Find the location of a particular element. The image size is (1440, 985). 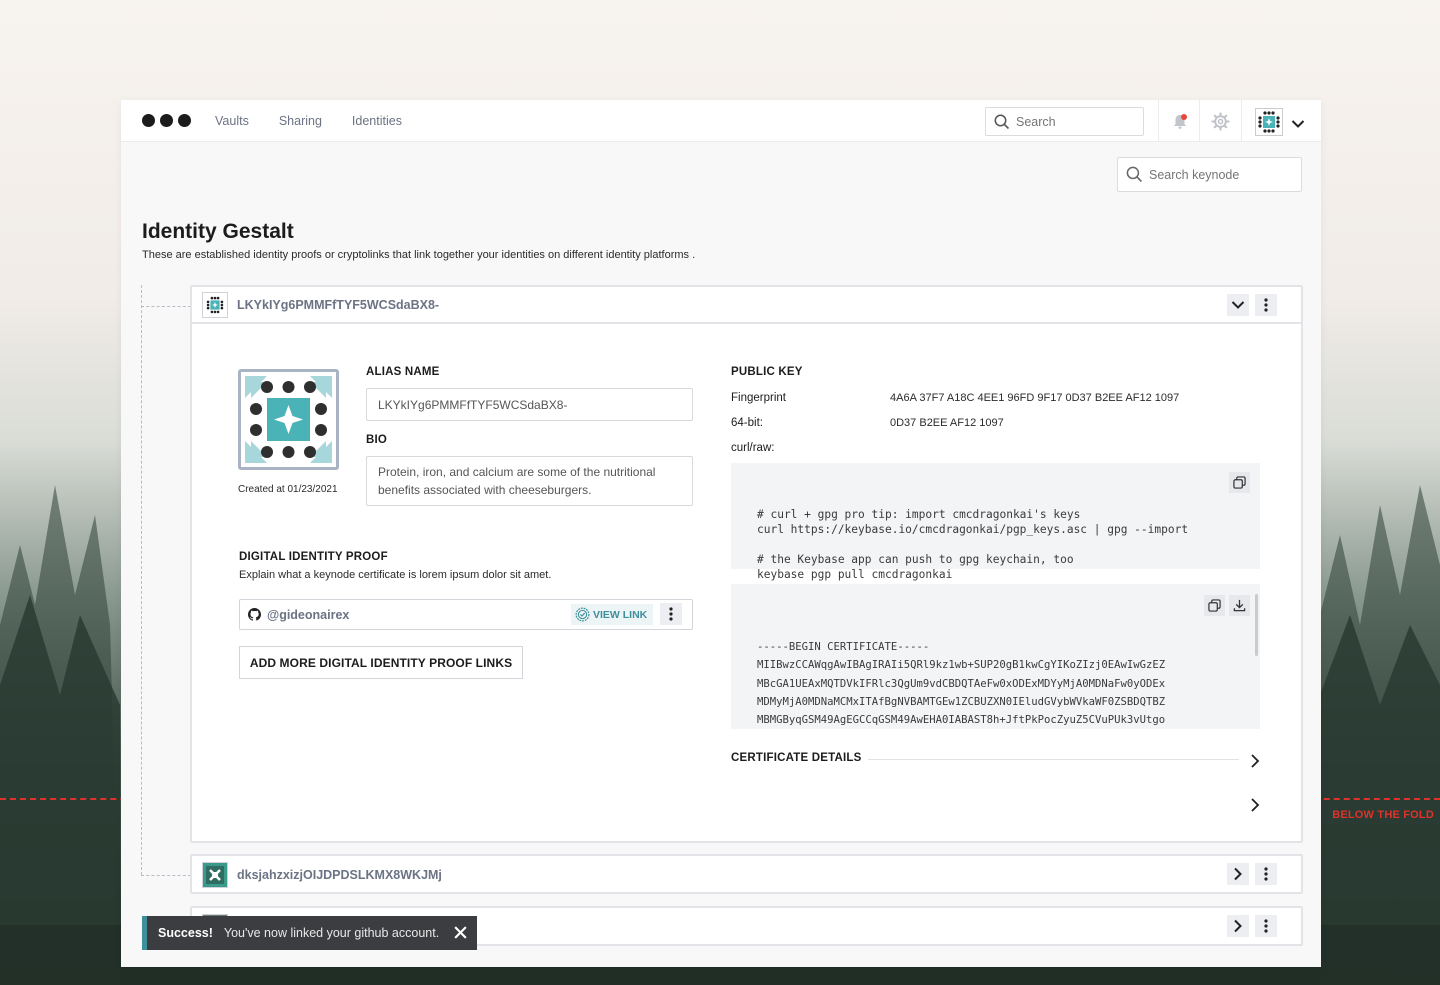

scrollbar is located at coordinates (1256, 625).